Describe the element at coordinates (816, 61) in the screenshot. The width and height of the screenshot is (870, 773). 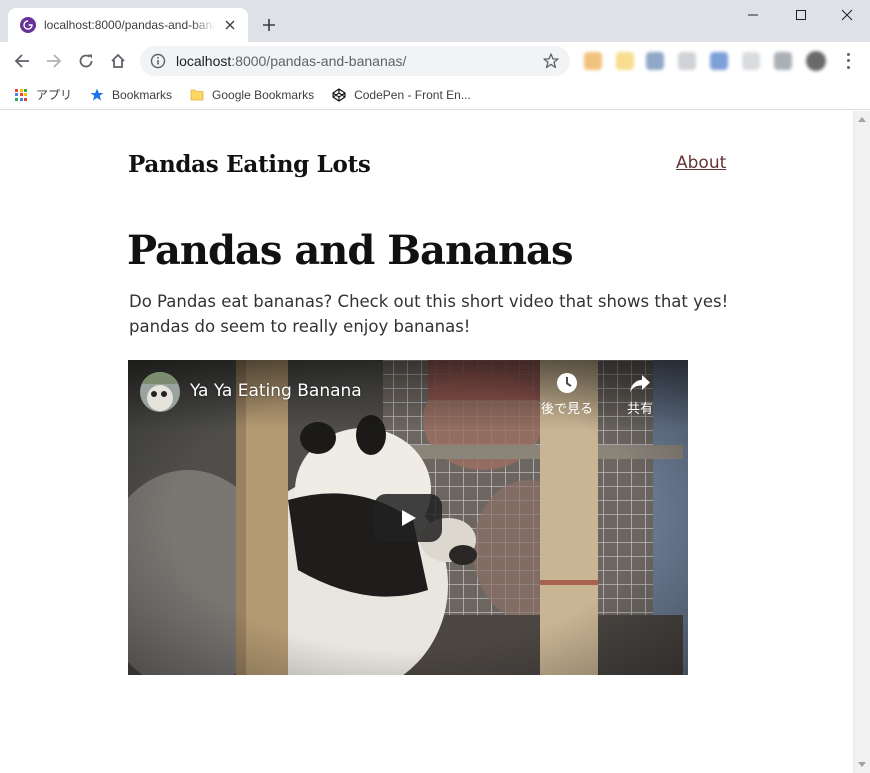
I see `profile-avatar` at that location.